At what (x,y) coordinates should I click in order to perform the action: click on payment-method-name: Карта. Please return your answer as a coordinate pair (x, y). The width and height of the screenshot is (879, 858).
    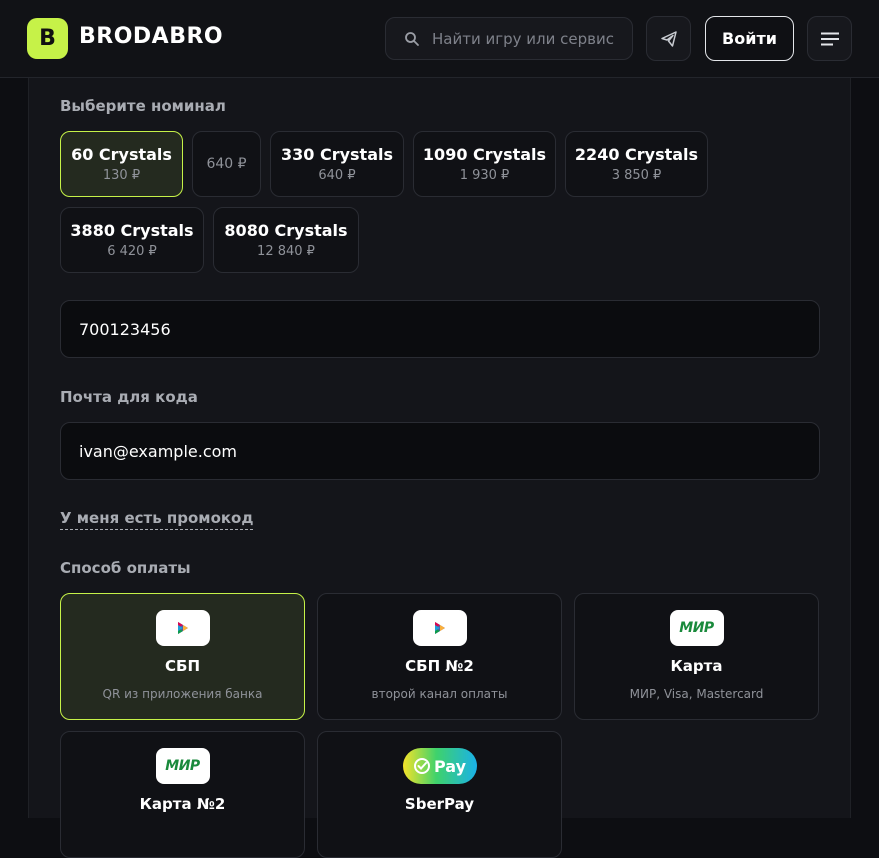
    Looking at the image, I should click on (696, 666).